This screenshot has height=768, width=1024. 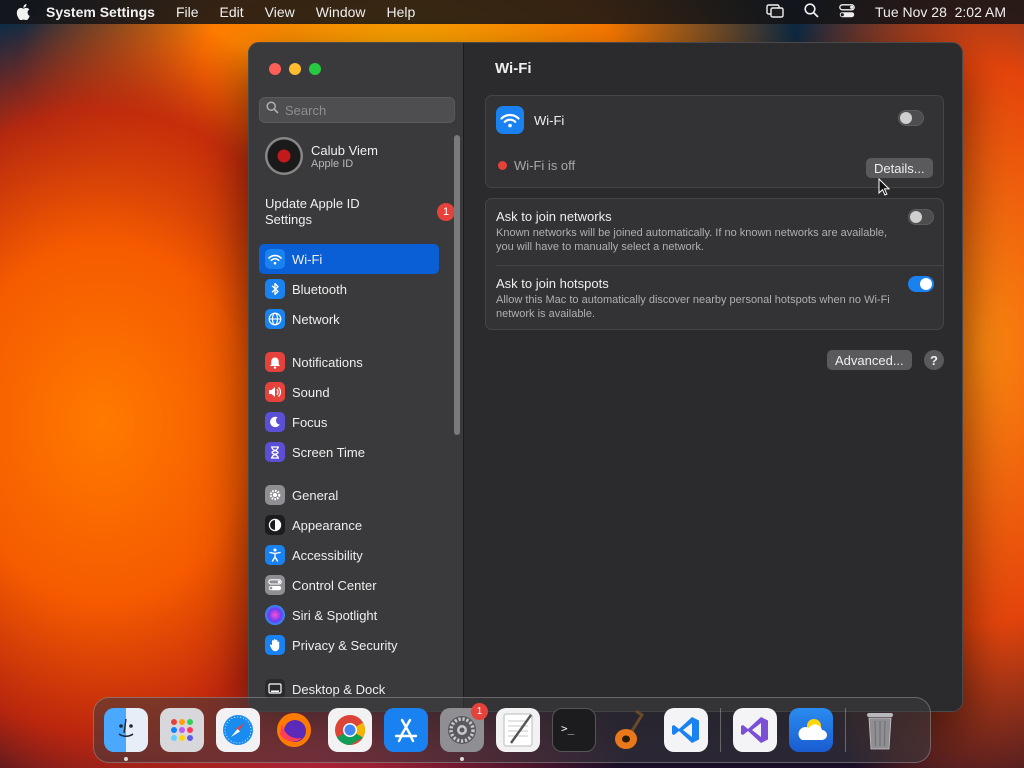 I want to click on divider, so click(x=719, y=265).